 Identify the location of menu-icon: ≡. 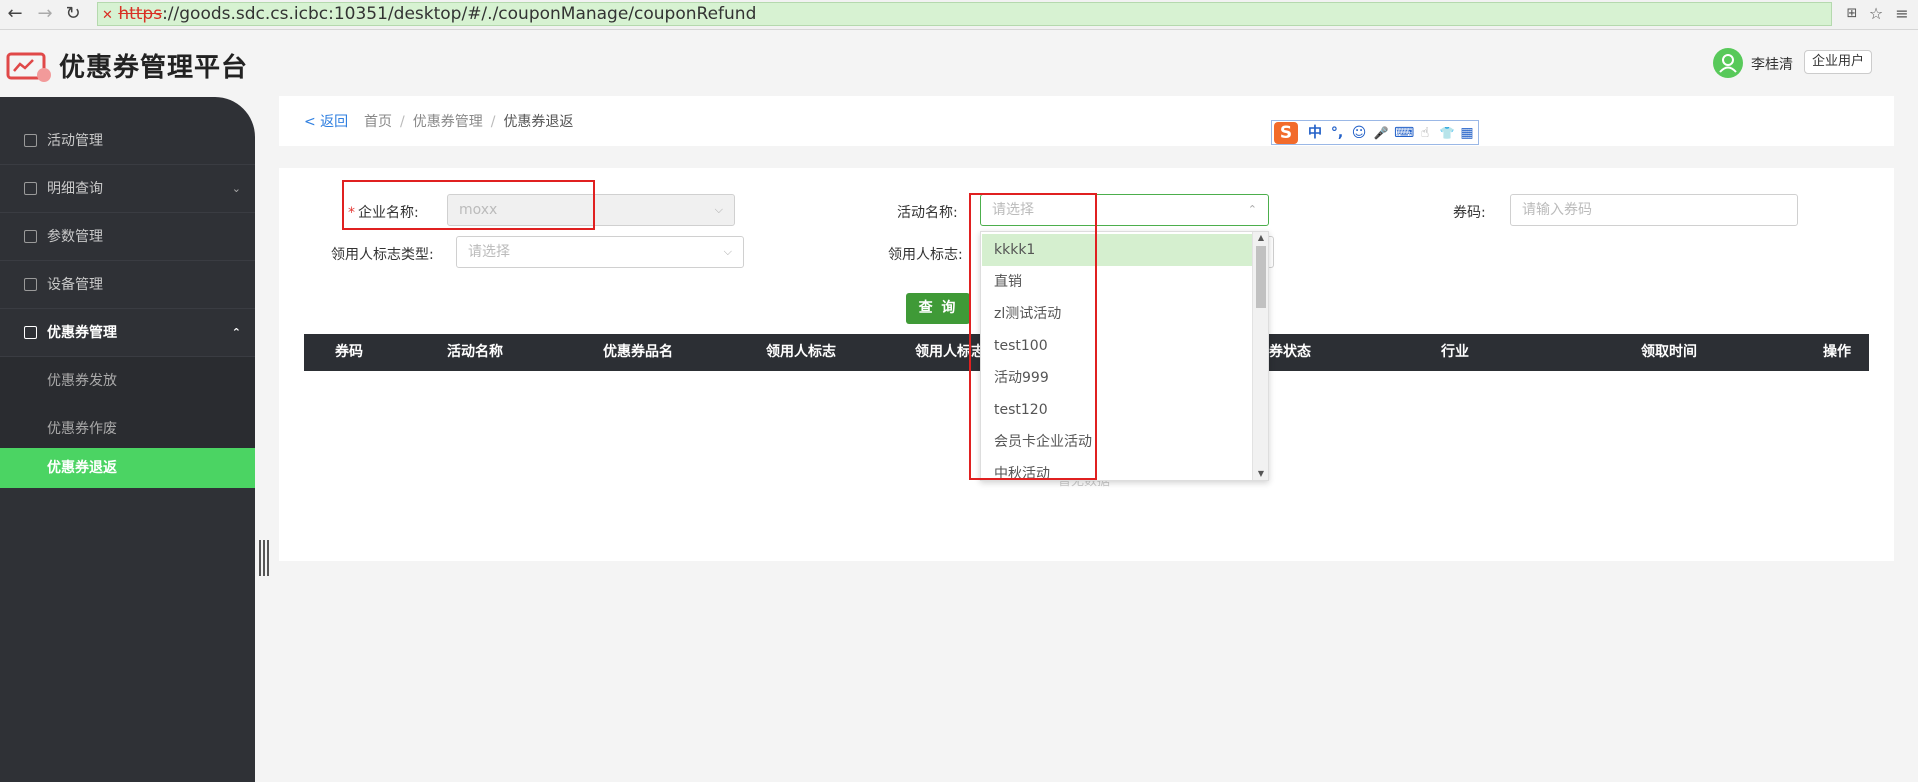
(1902, 14).